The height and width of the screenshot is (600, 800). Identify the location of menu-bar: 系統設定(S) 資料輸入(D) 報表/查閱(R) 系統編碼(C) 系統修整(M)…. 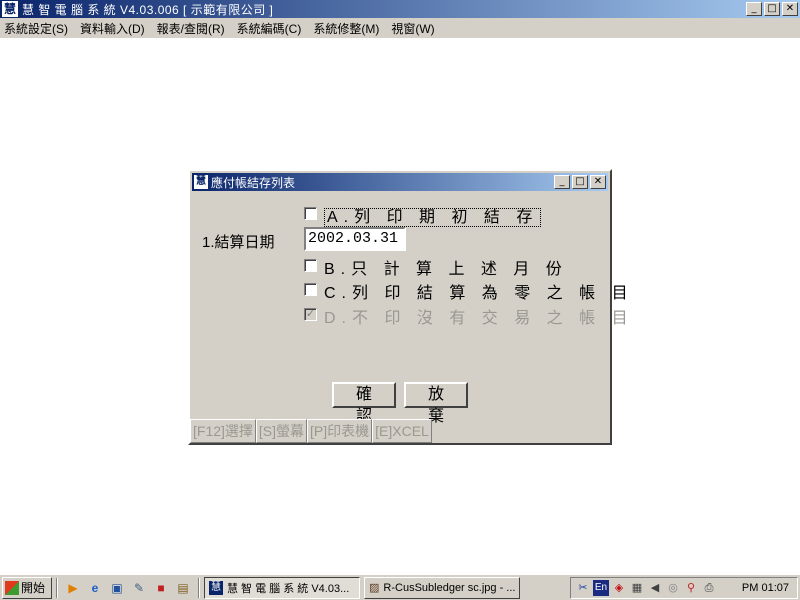
(400, 28).